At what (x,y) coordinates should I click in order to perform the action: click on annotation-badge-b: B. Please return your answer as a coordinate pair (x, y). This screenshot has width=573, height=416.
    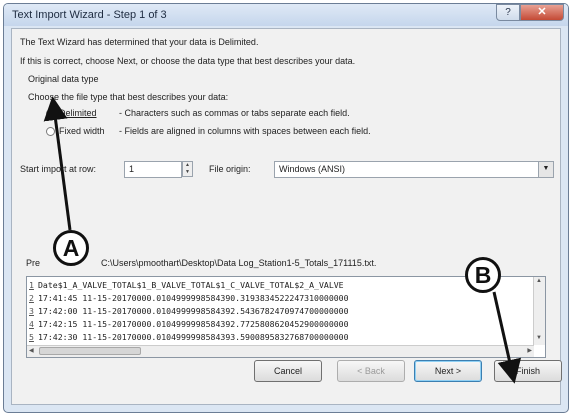
    Looking at the image, I should click on (483, 275).